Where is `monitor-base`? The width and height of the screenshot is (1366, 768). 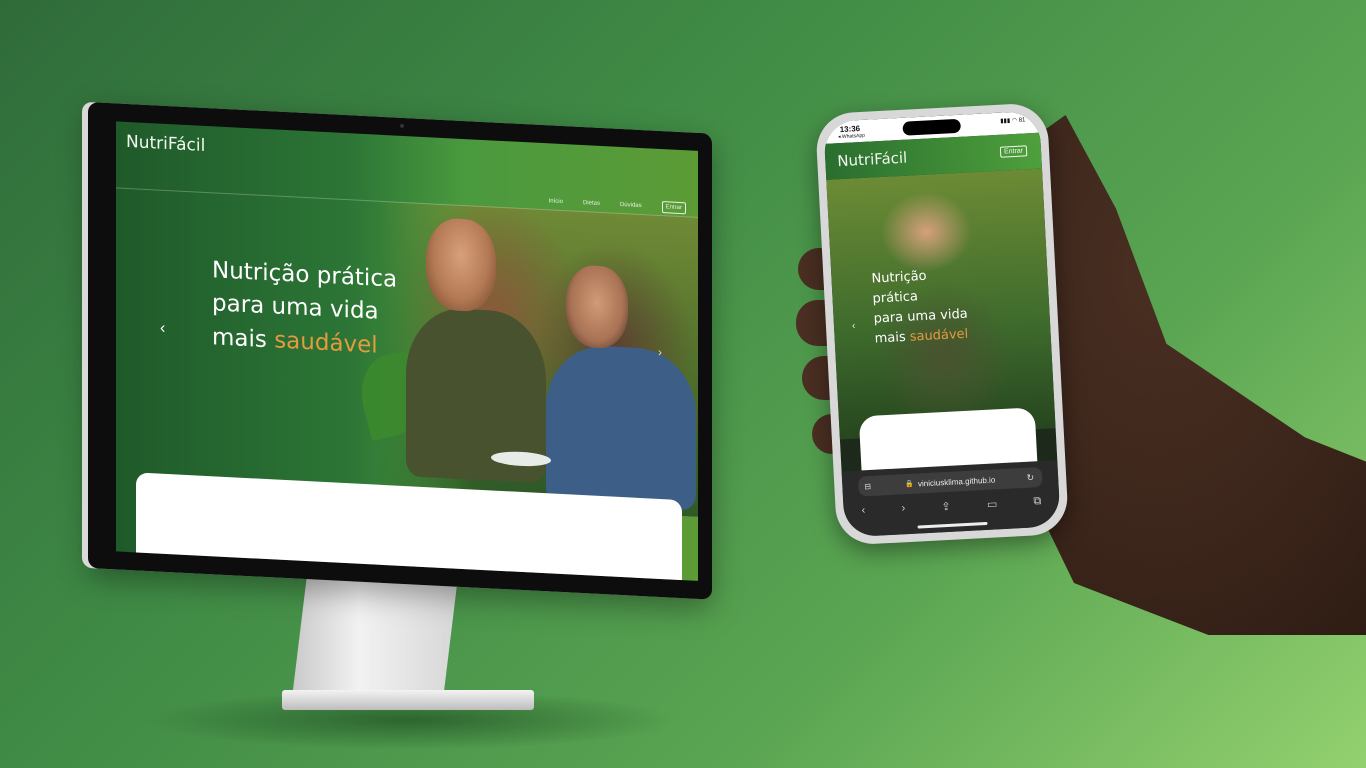 monitor-base is located at coordinates (408, 700).